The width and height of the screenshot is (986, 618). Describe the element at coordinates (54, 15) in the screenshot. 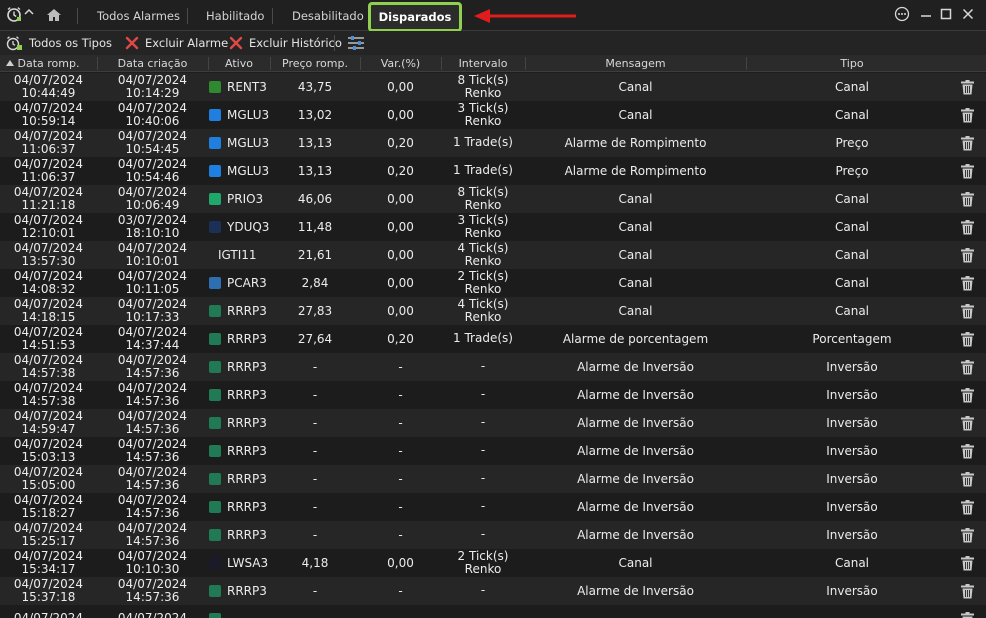

I see `home-icon` at that location.